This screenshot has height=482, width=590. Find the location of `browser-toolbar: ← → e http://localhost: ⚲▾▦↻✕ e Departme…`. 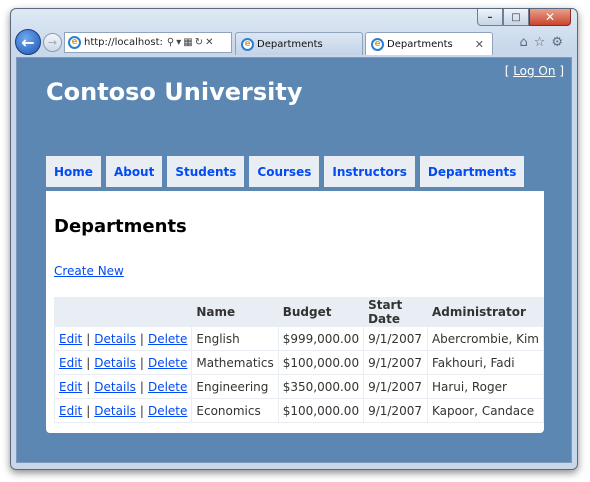

browser-toolbar: ← → e http://localhost: ⚲▾▦↻✕ e Departme… is located at coordinates (294, 42).